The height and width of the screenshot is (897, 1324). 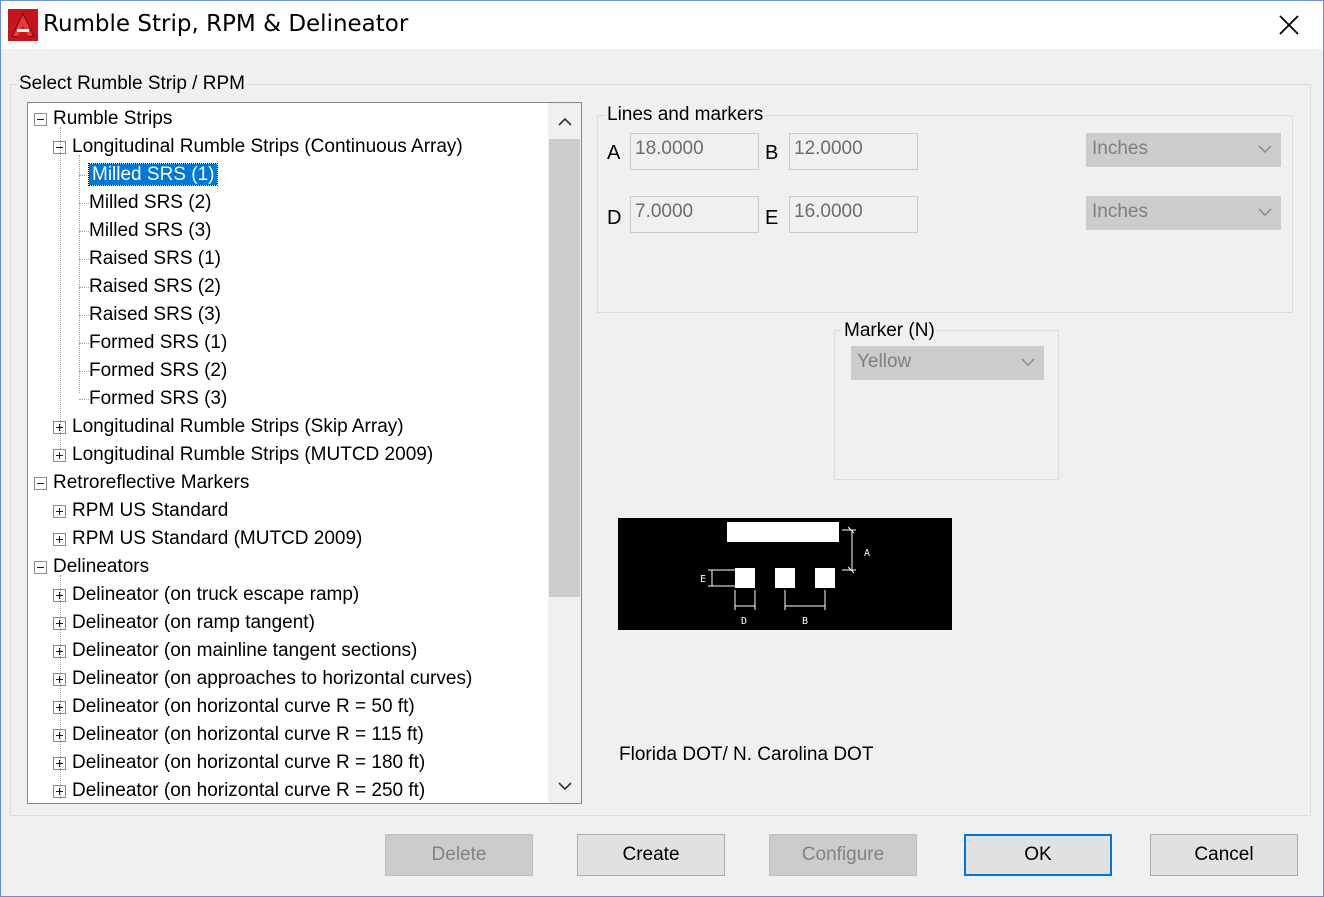 What do you see at coordinates (614, 153) in the screenshot?
I see `a-label: A` at bounding box center [614, 153].